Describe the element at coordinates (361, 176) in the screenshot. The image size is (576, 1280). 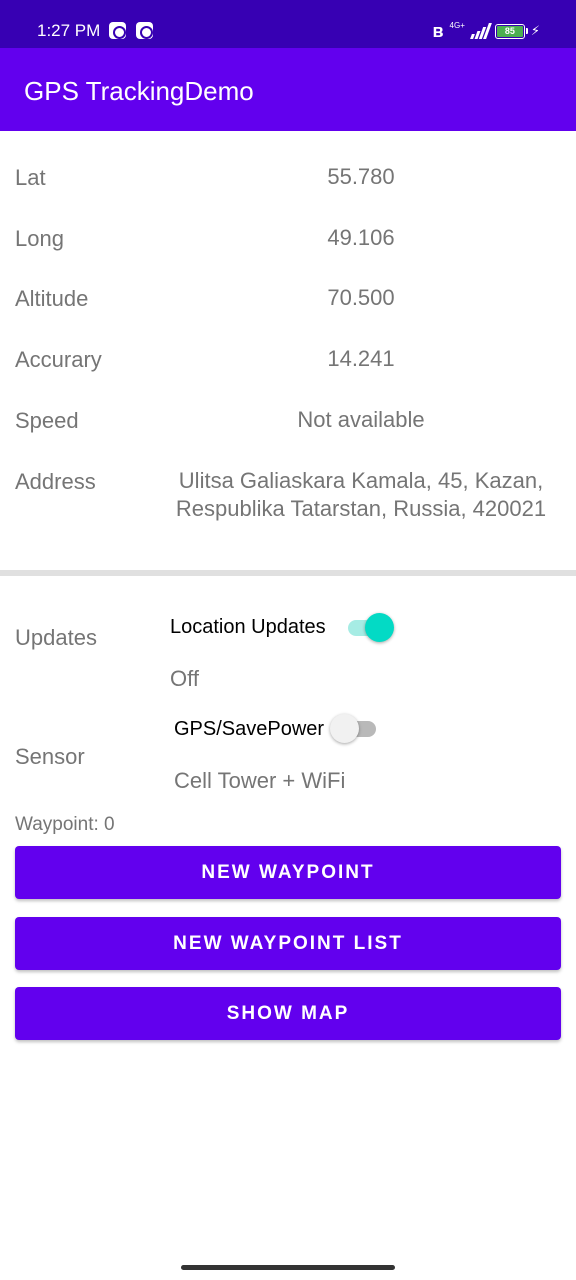
I see `lat-value: 55.780` at that location.